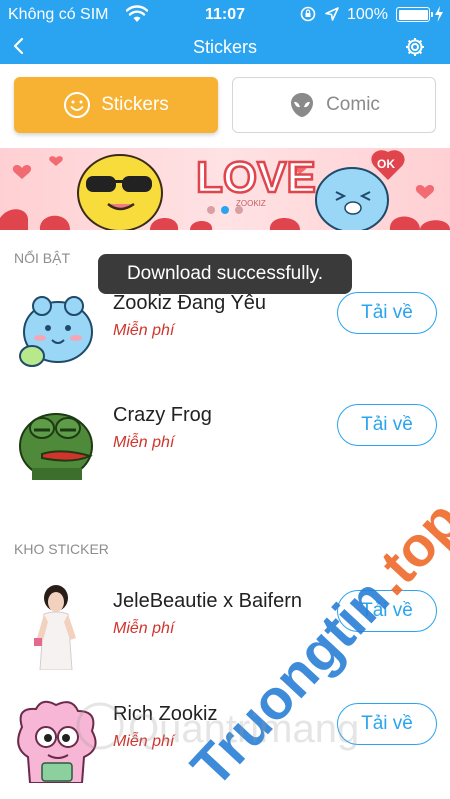 The image size is (450, 799). I want to click on banner-illustration: LOVE ZOOKIZ OK, so click(225, 190).